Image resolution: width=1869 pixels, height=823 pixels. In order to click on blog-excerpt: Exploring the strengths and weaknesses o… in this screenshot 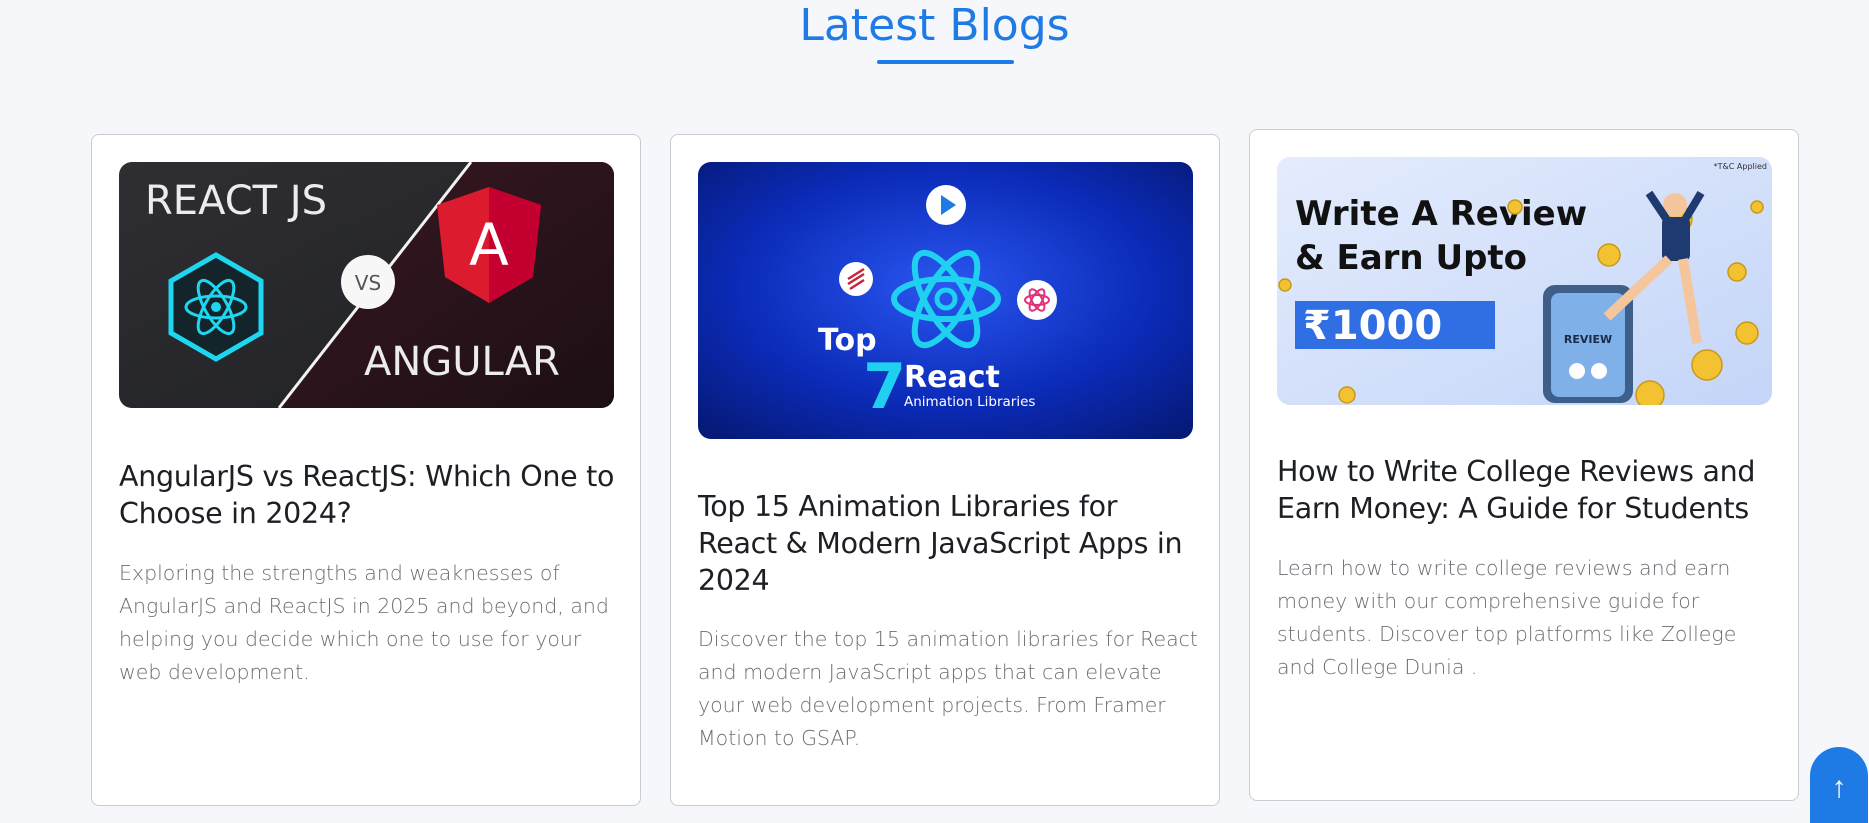, I will do `click(364, 622)`.